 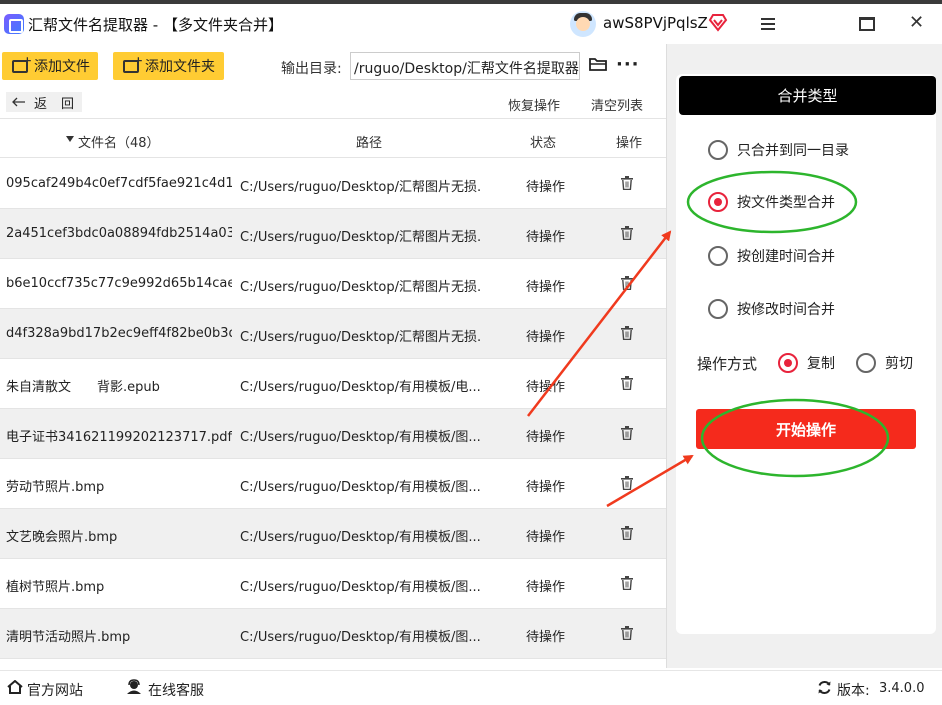 I want to click on back-icon, so click(x=18, y=102).